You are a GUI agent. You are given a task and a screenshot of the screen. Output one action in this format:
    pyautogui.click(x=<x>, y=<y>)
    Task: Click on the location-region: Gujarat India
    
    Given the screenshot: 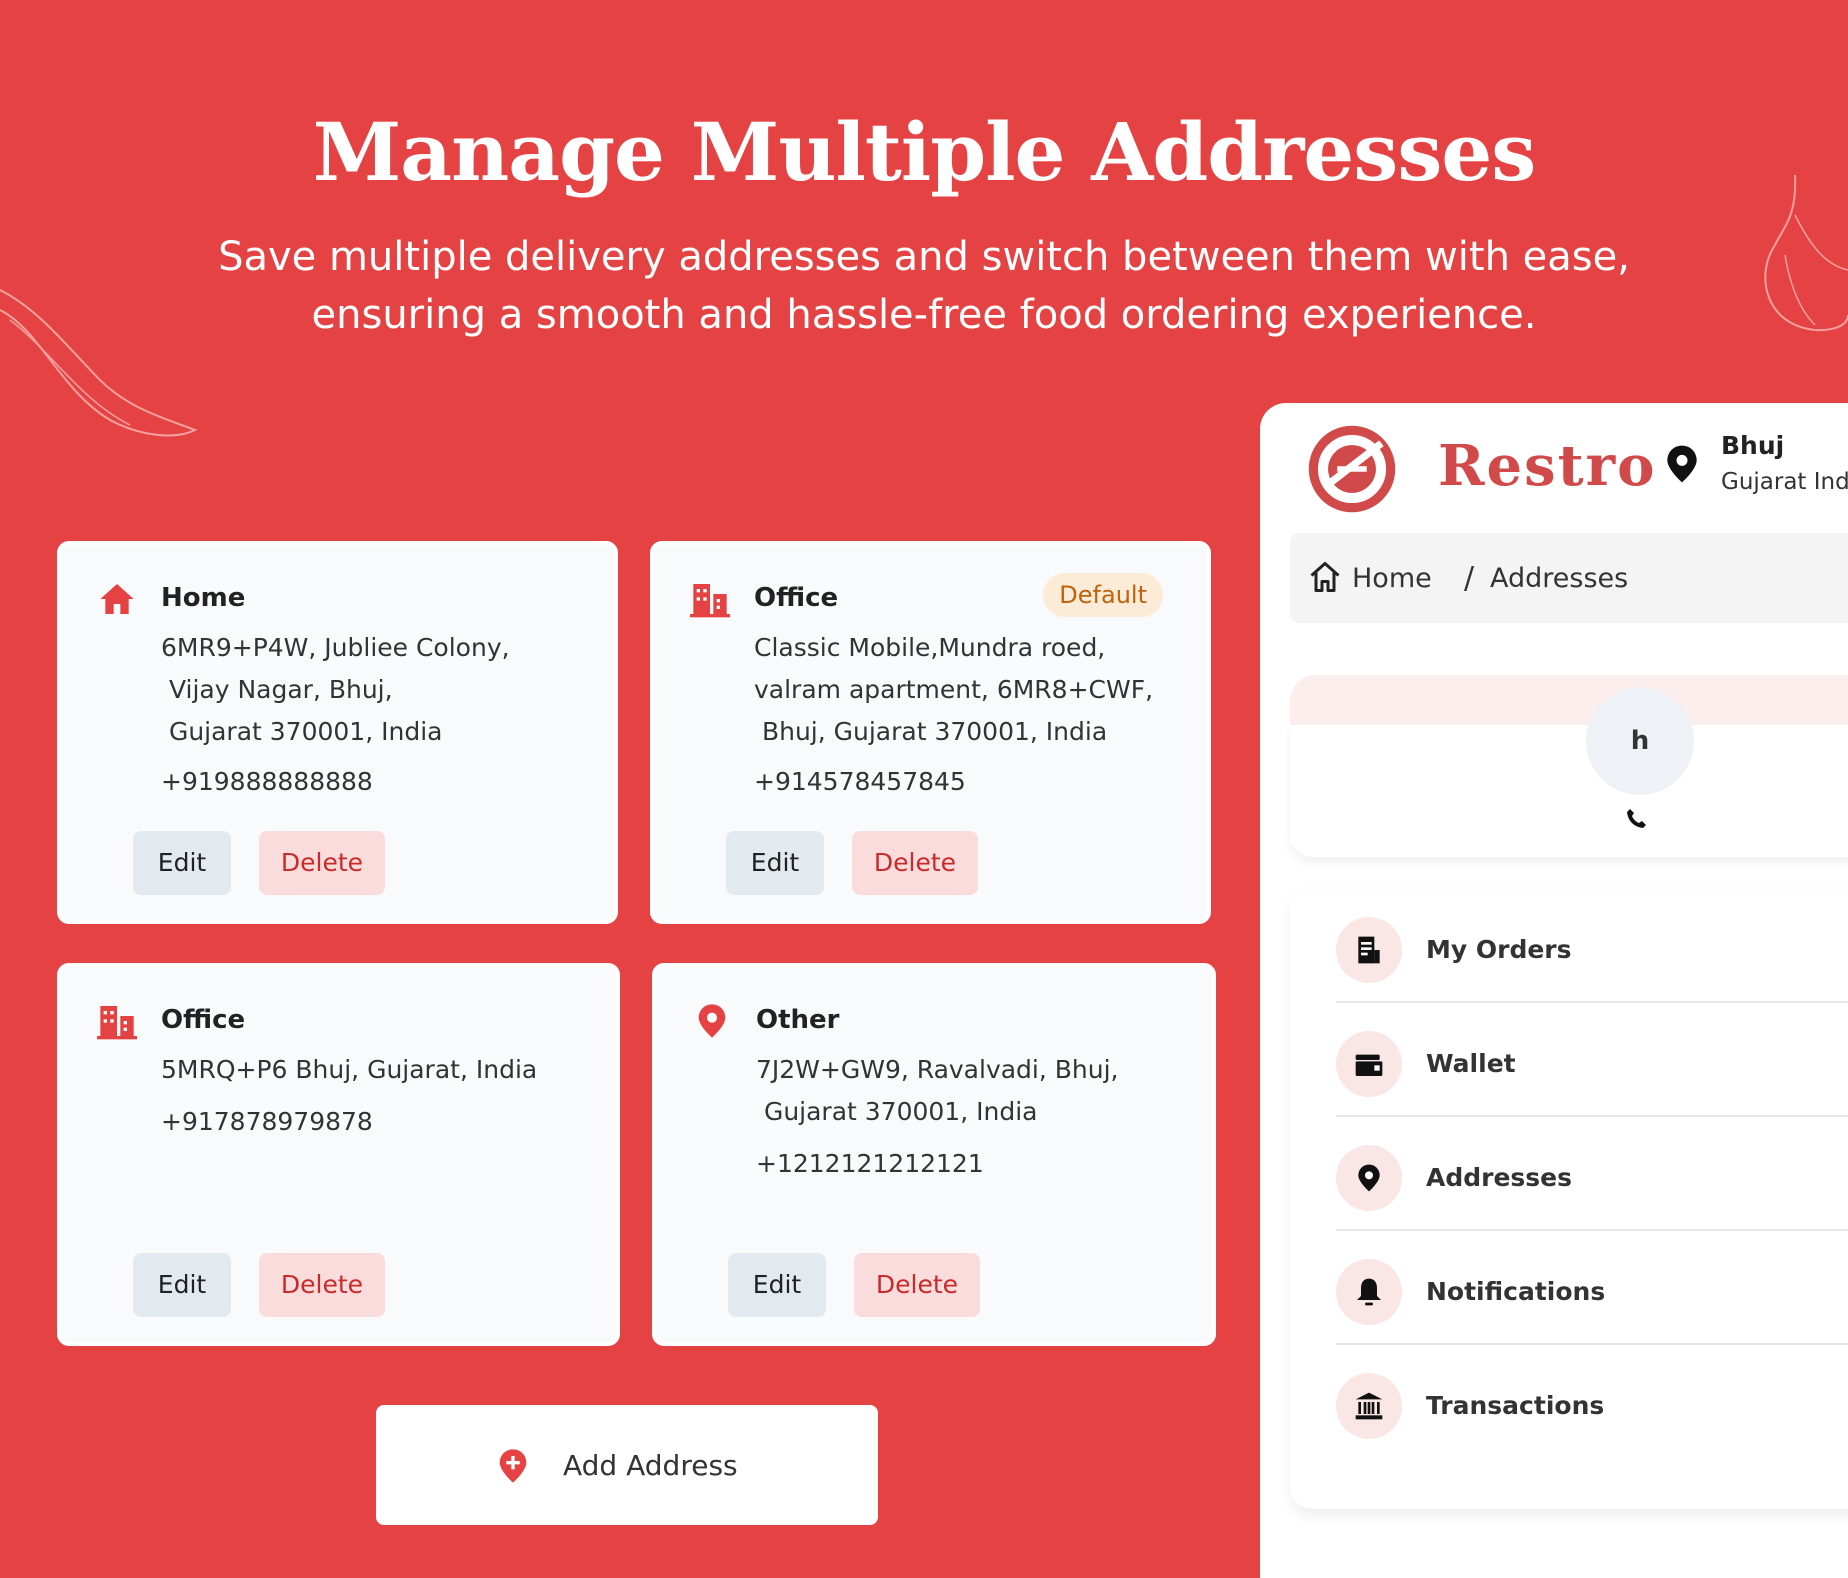 What is the action you would take?
    pyautogui.click(x=1784, y=482)
    